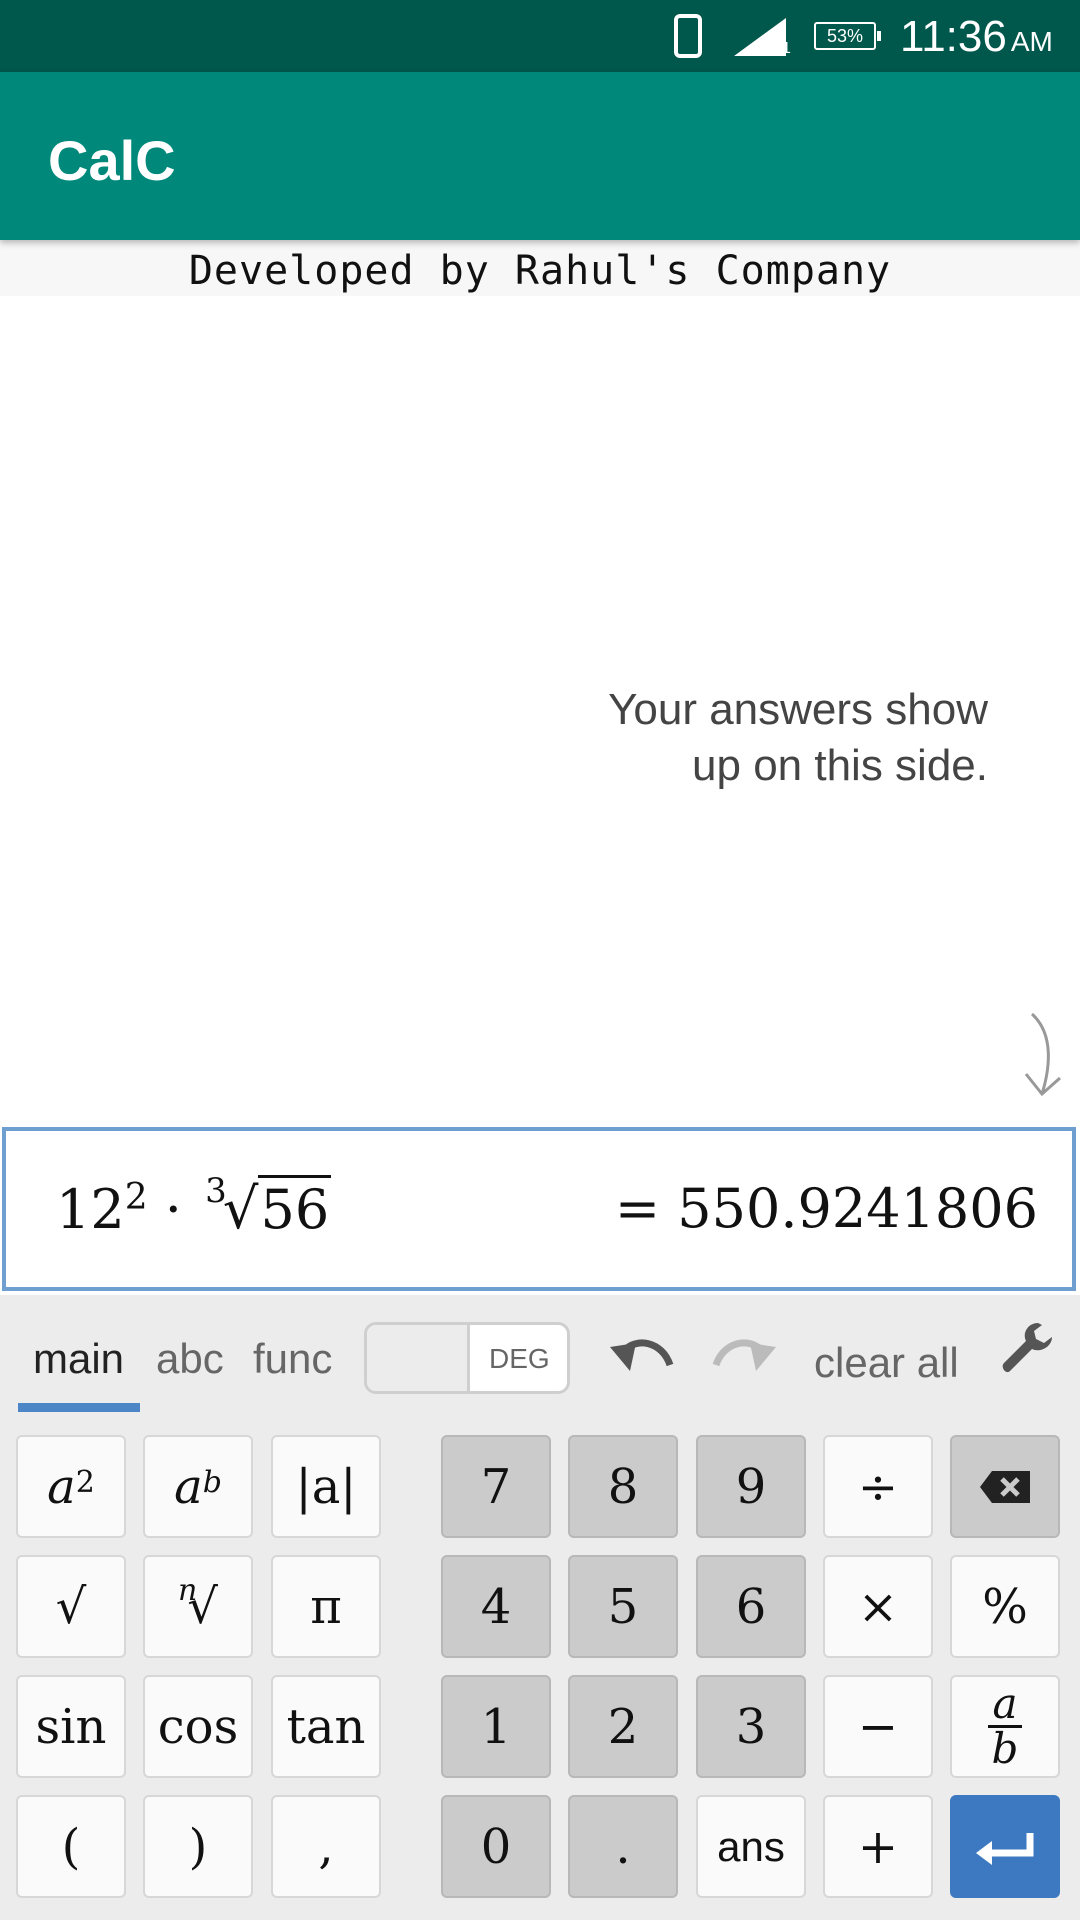 Image resolution: width=1080 pixels, height=1920 pixels. I want to click on plus-key: +, so click(878, 1846).